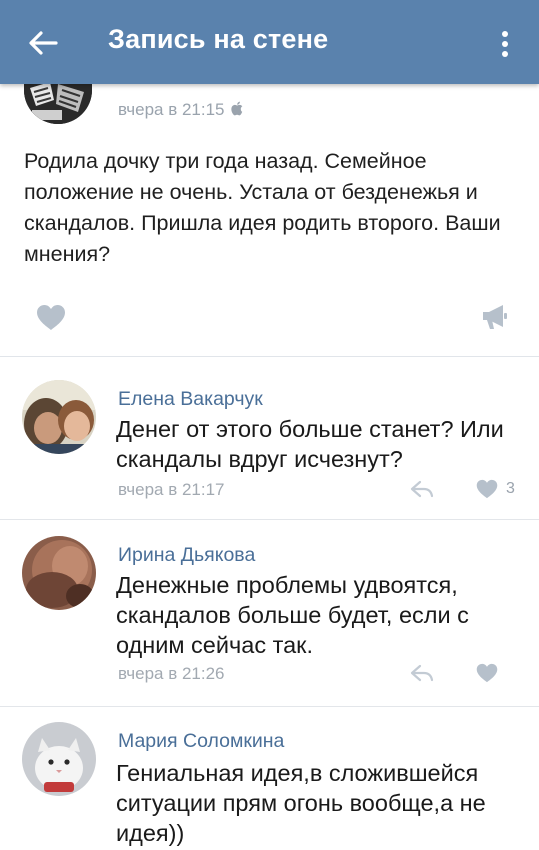 This screenshot has height=850, width=539. I want to click on comment-author: Елена Вакарчук, so click(190, 399).